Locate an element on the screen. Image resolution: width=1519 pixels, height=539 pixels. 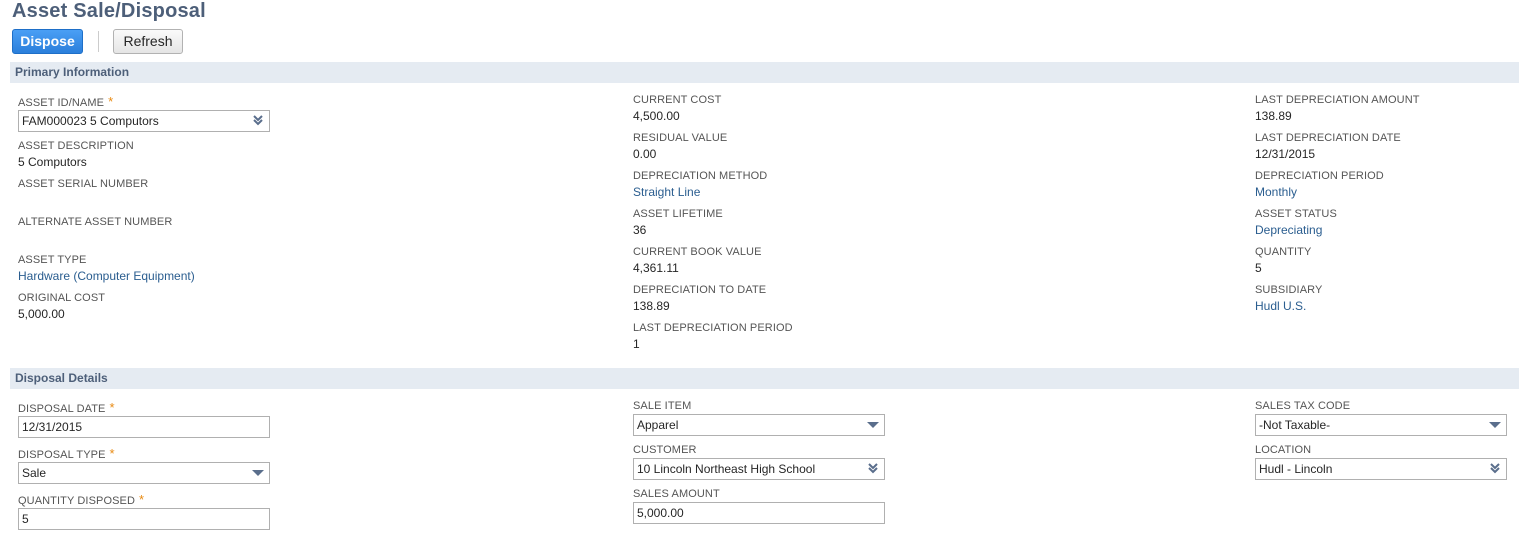
asset-lifetime-value: 36 is located at coordinates (640, 230).